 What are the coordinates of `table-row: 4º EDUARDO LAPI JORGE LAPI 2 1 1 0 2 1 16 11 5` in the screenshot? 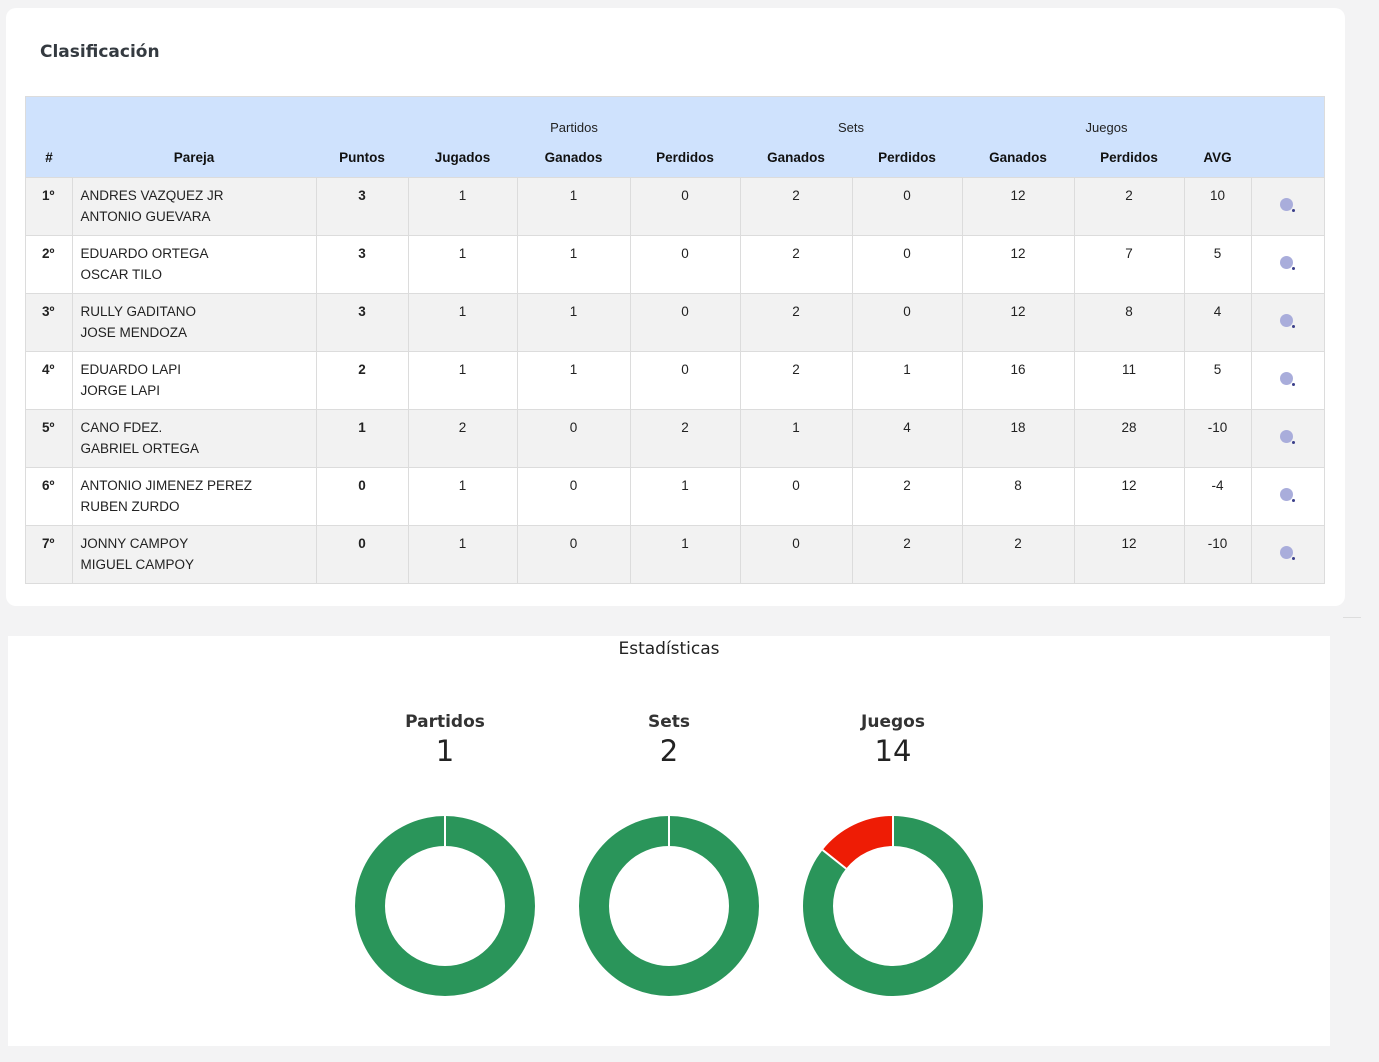 It's located at (675, 380).